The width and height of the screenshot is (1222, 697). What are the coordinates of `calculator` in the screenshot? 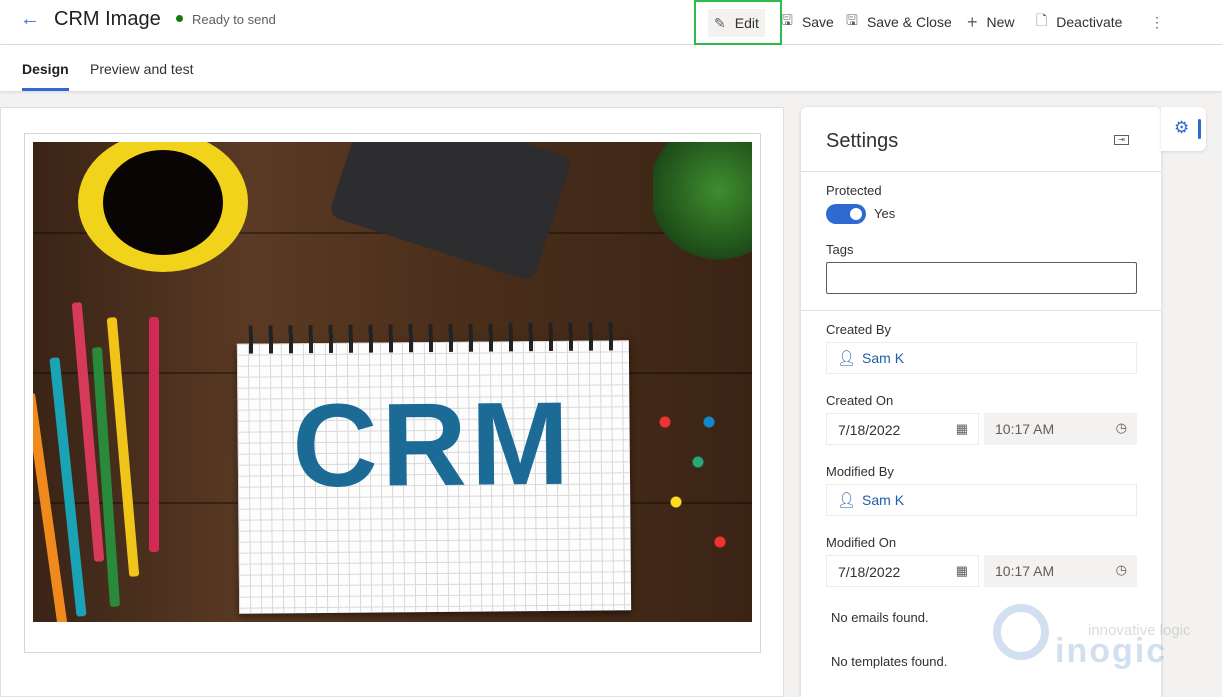 It's located at (450, 212).